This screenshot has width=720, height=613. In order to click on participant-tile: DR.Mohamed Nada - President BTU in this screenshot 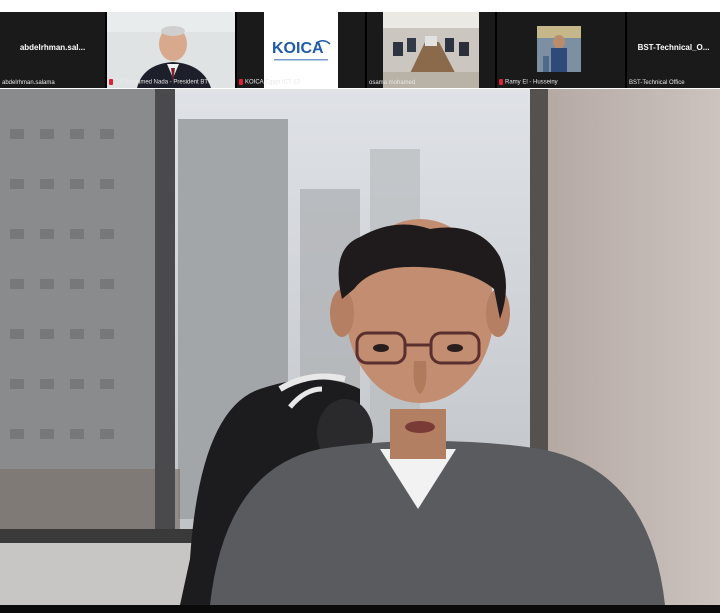, I will do `click(171, 50)`.